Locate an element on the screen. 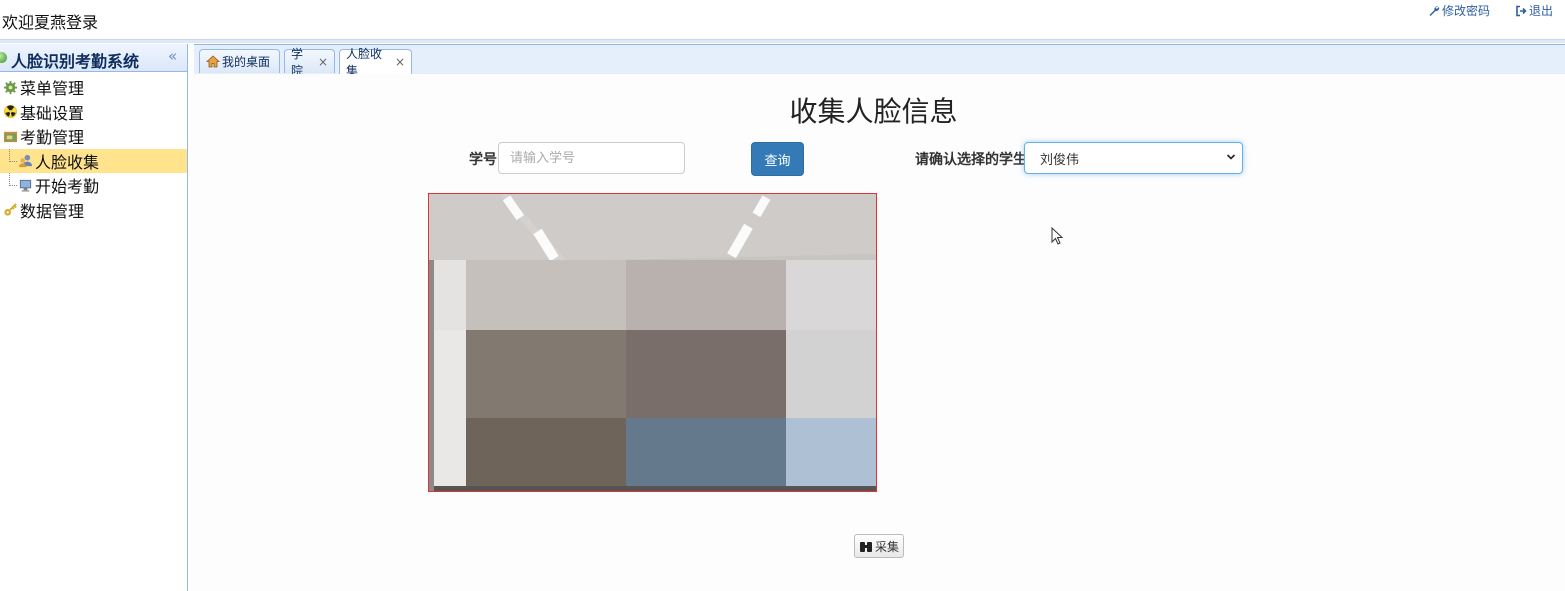  tree-item-face-collection: 人脸收集 is located at coordinates (93, 160).